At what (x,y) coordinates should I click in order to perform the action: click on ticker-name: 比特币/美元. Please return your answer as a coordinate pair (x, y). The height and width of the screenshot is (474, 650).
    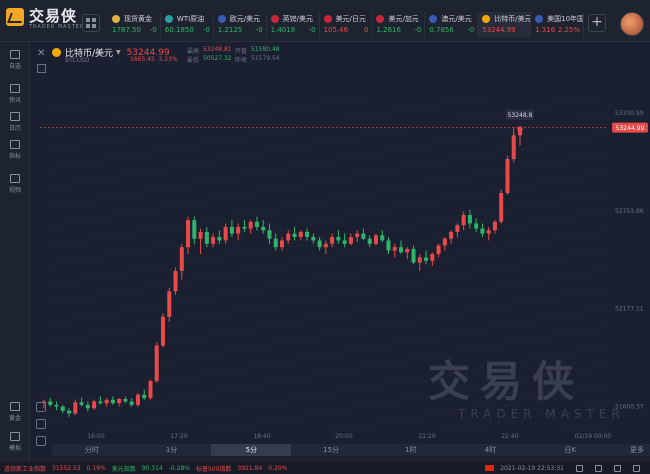
    Looking at the image, I should click on (513, 19).